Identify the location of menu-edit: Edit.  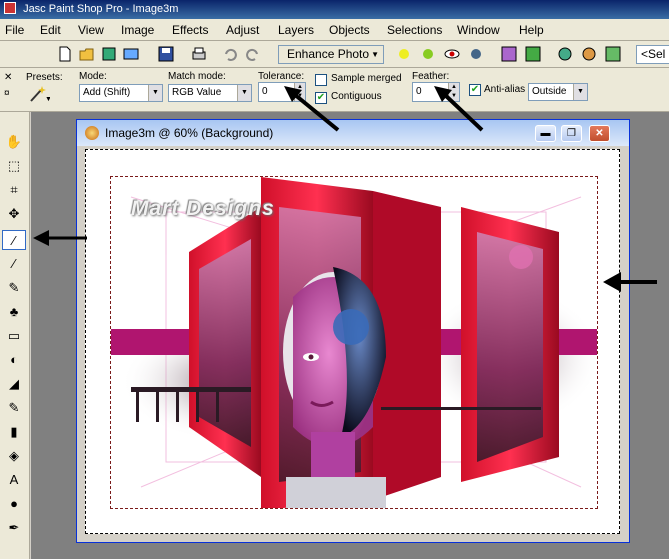
(50, 30).